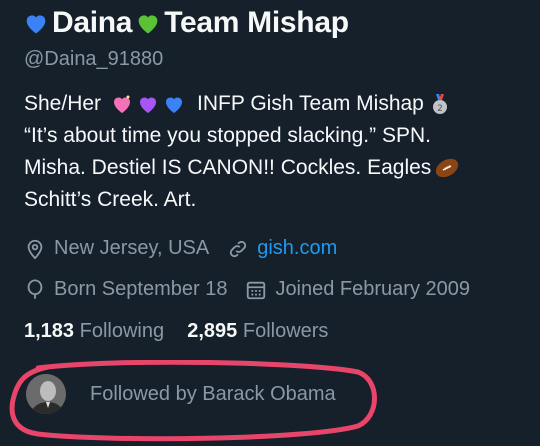 This screenshot has width=540, height=446. Describe the element at coordinates (279, 200) in the screenshot. I see `bio-line: Schitt’s Creek. Art.` at that location.